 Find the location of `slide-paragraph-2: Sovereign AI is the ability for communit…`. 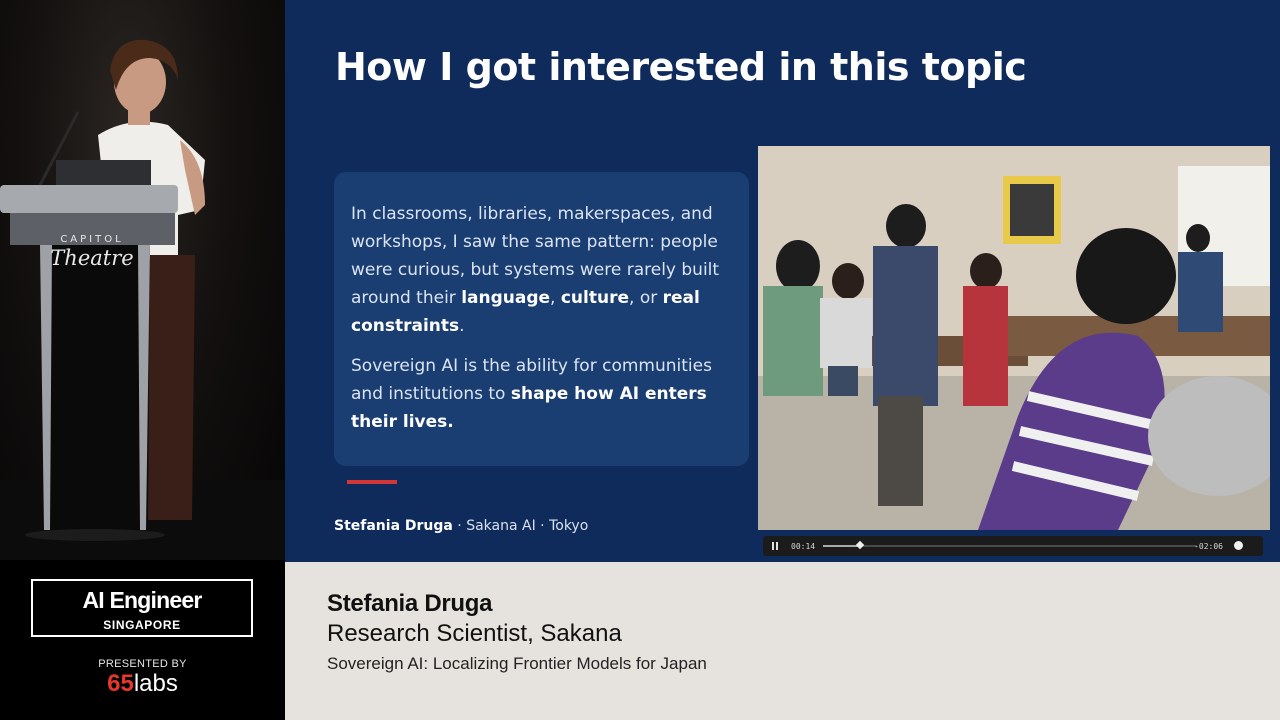

slide-paragraph-2: Sovereign AI is the ability for communit… is located at coordinates (542, 394).